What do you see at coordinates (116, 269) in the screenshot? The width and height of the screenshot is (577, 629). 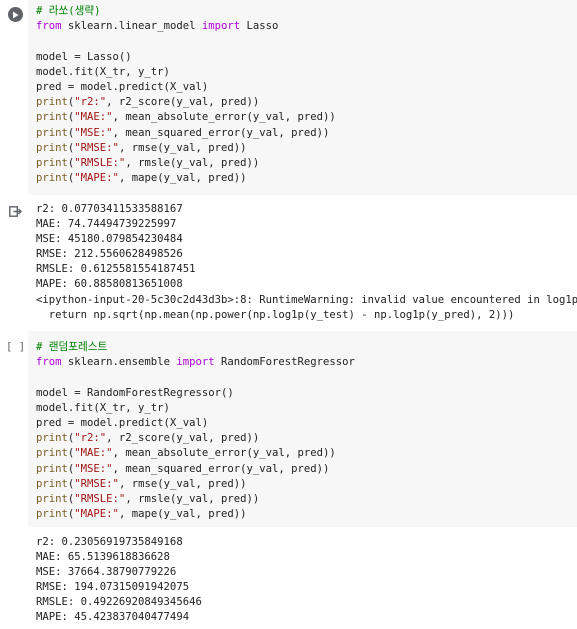 I see `output-line: RMSLE: 0.6125581554187451` at bounding box center [116, 269].